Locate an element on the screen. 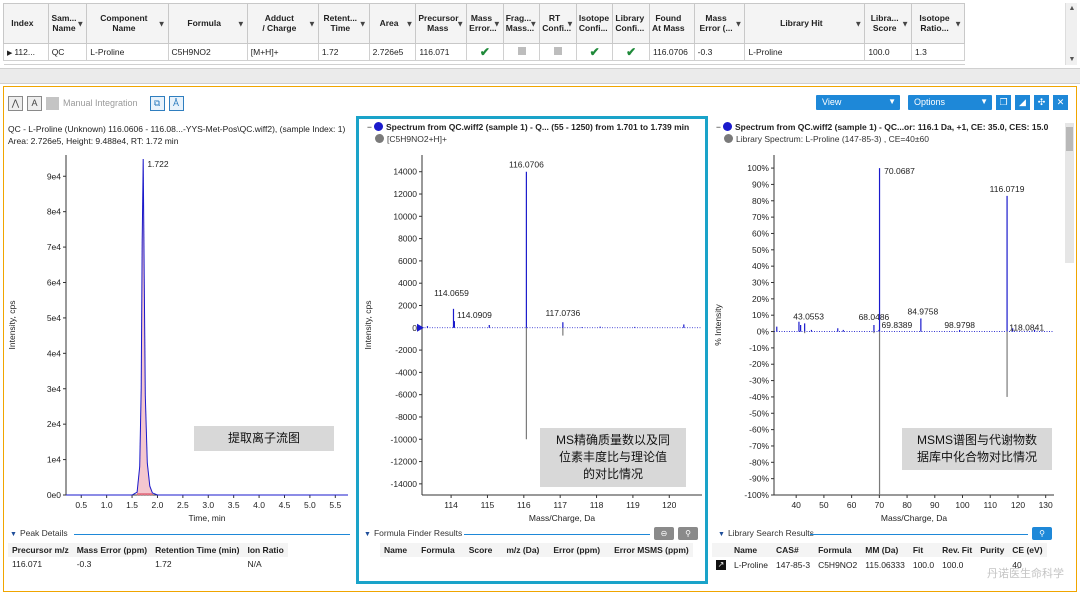 This screenshot has height=595, width=1080. restore-icon: ◢ is located at coordinates (1022, 102).